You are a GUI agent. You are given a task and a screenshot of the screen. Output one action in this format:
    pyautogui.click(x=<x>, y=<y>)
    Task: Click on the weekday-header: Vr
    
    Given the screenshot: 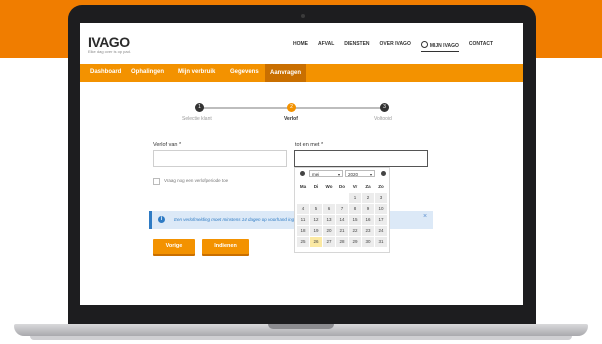 What is the action you would take?
    pyautogui.click(x=355, y=186)
    